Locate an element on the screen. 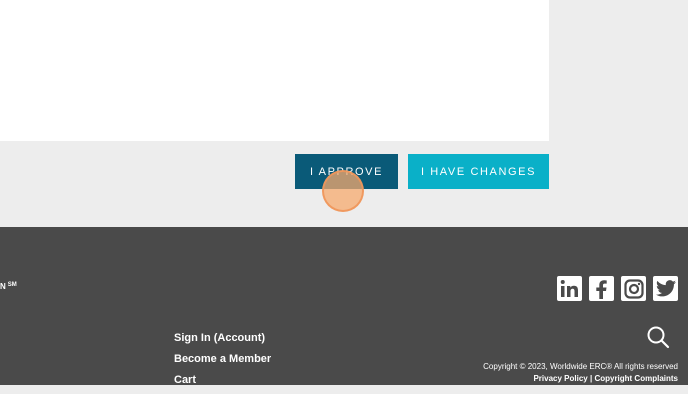 This screenshot has height=394, width=688. approve-button: I APPROVE is located at coordinates (346, 171).